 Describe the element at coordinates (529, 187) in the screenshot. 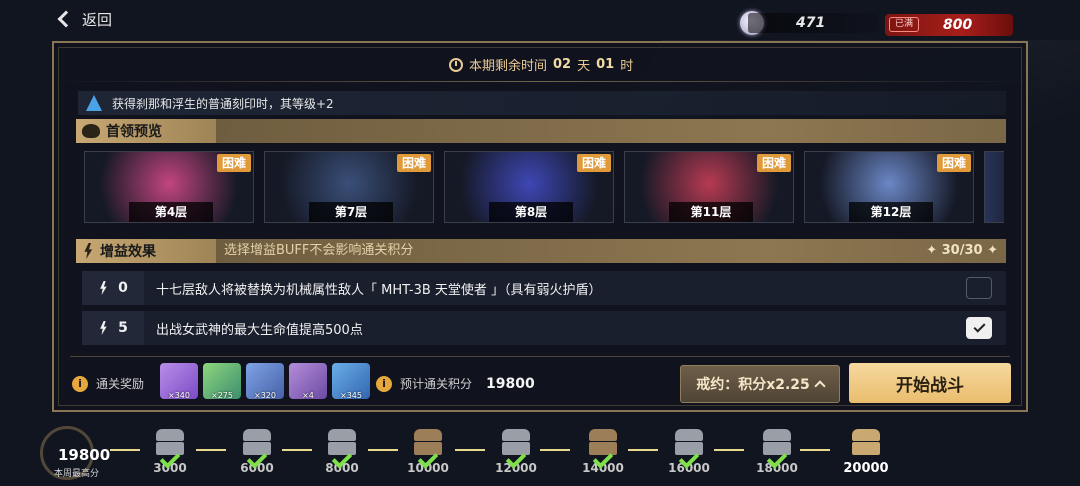

I see `boss-card: 困难第8层` at that location.